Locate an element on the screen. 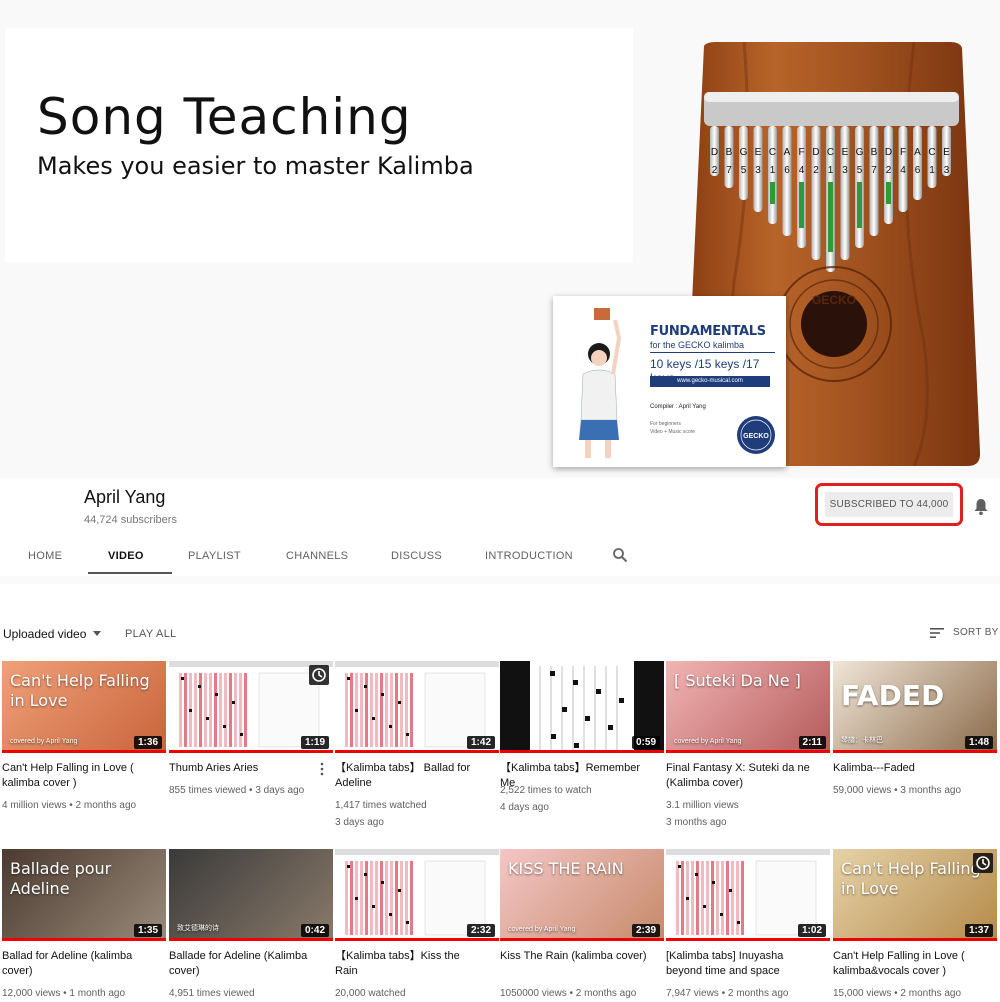  video-duration: 0:59 is located at coordinates (645, 742).